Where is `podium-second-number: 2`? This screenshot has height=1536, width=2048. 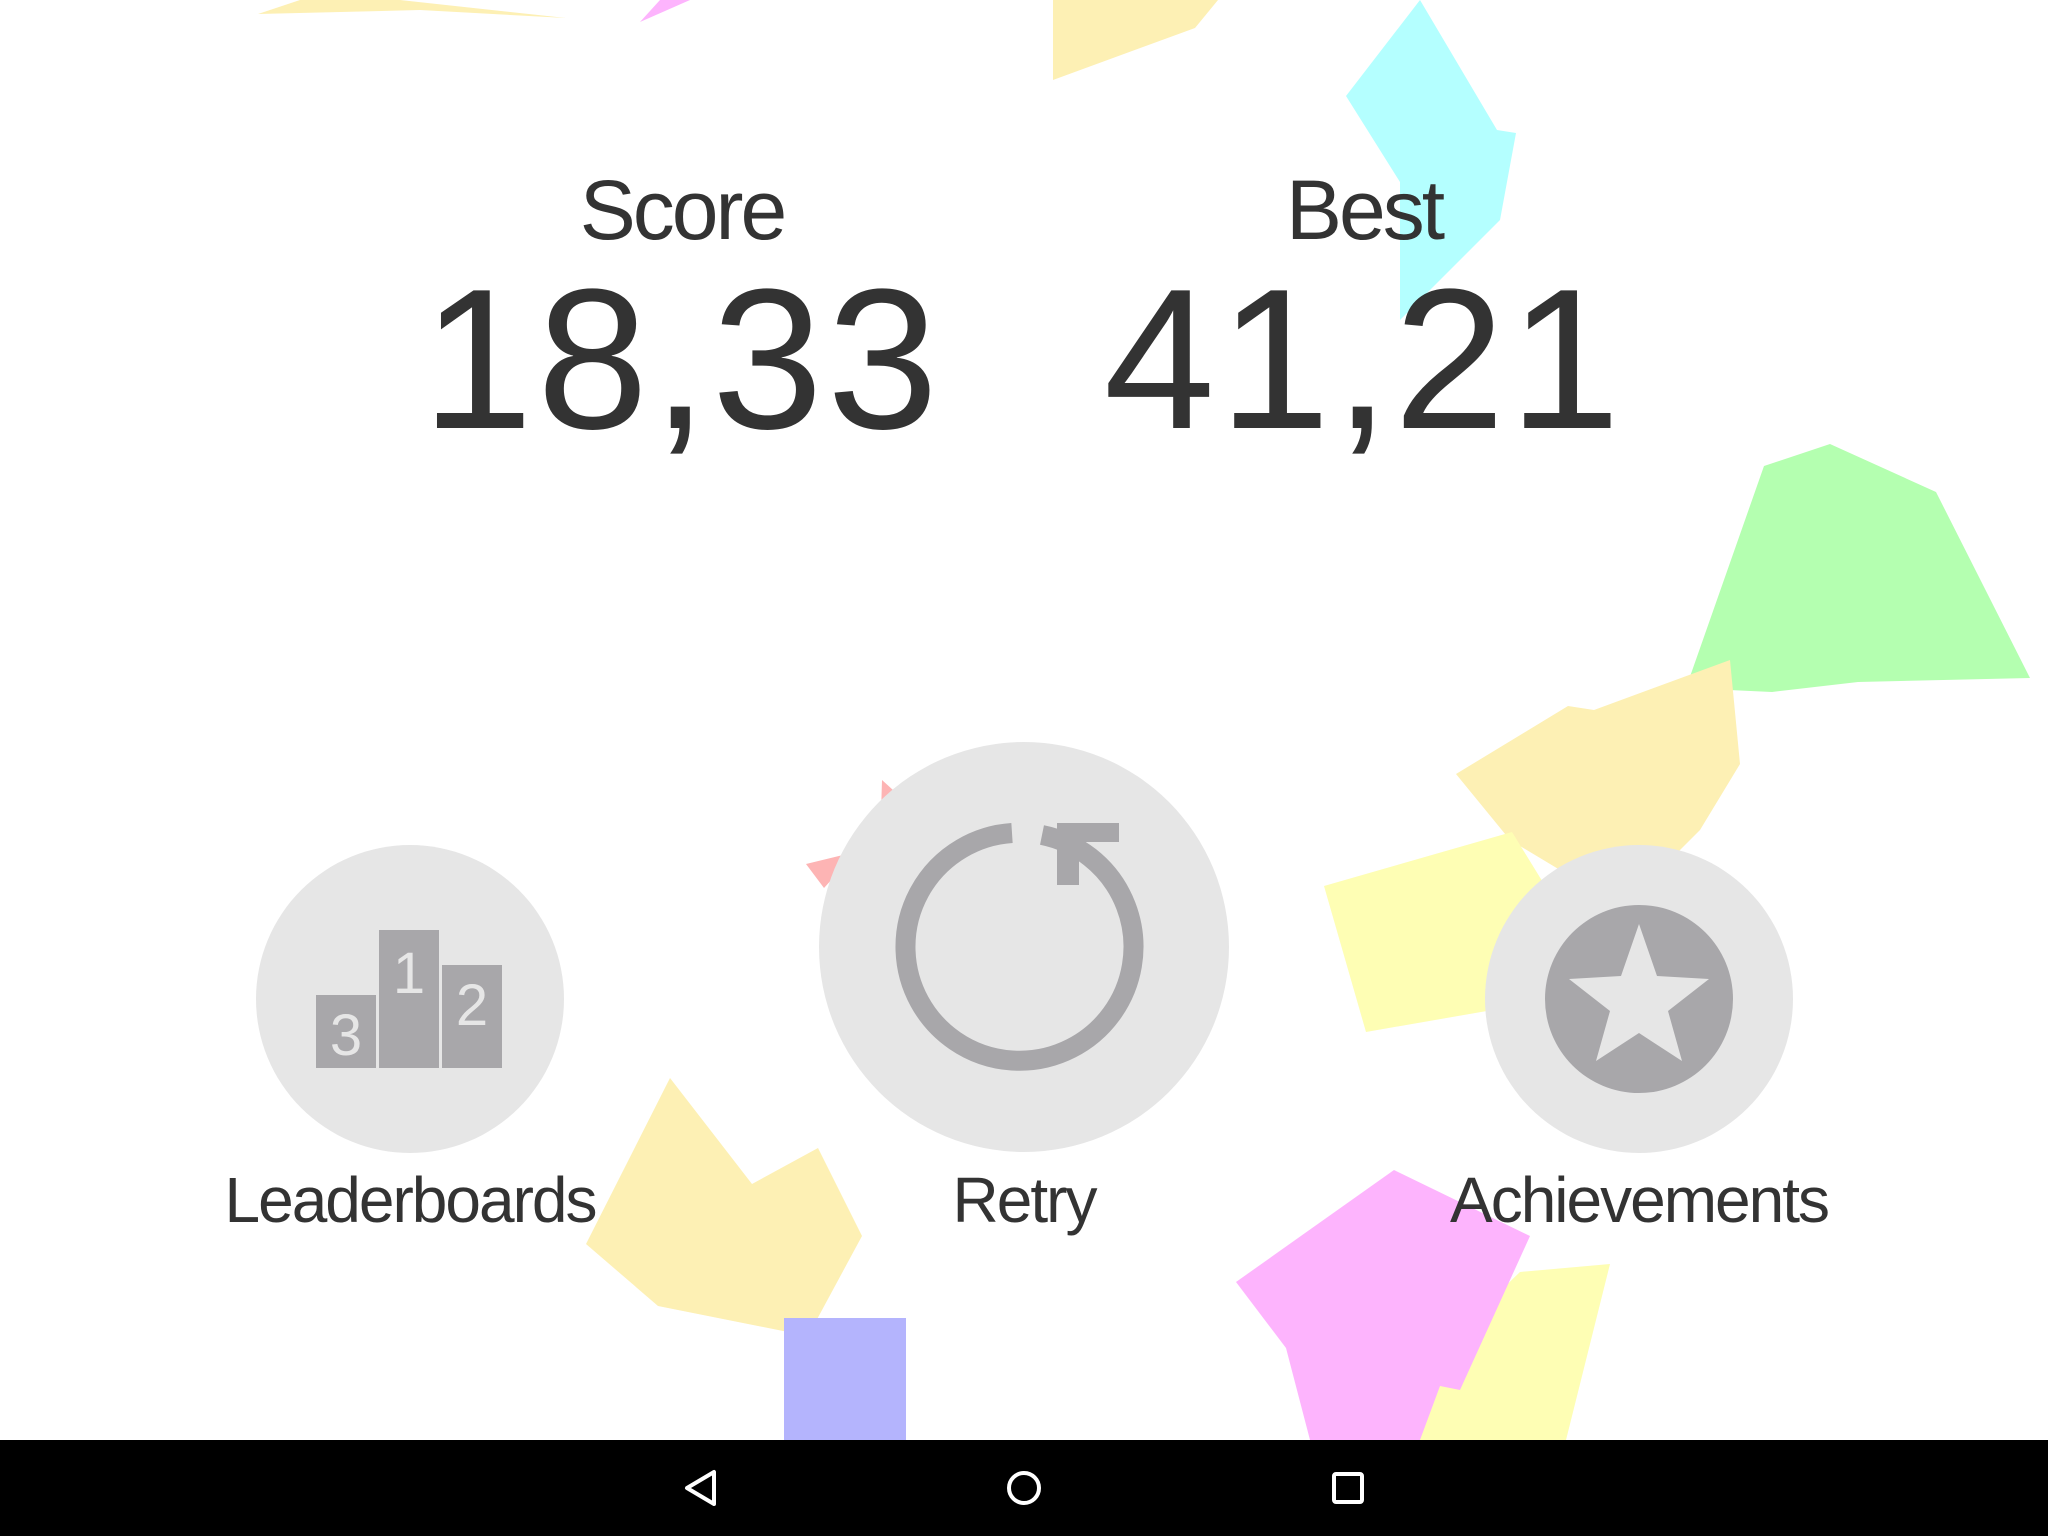 podium-second-number: 2 is located at coordinates (472, 1005).